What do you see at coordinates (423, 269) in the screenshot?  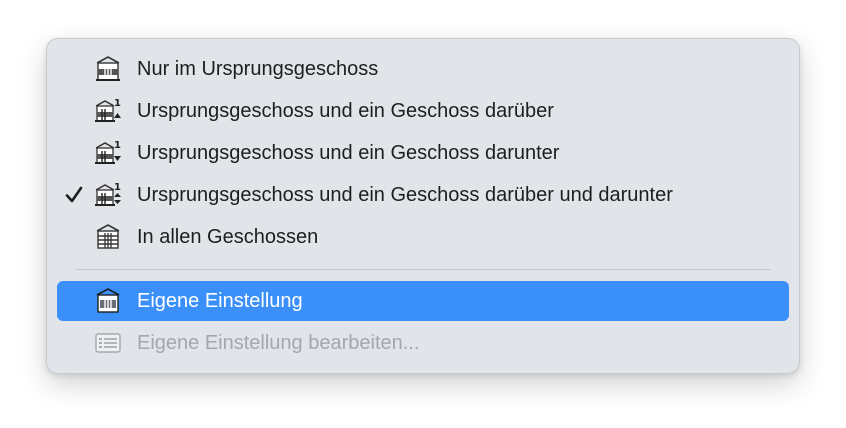 I see `menu-separator` at bounding box center [423, 269].